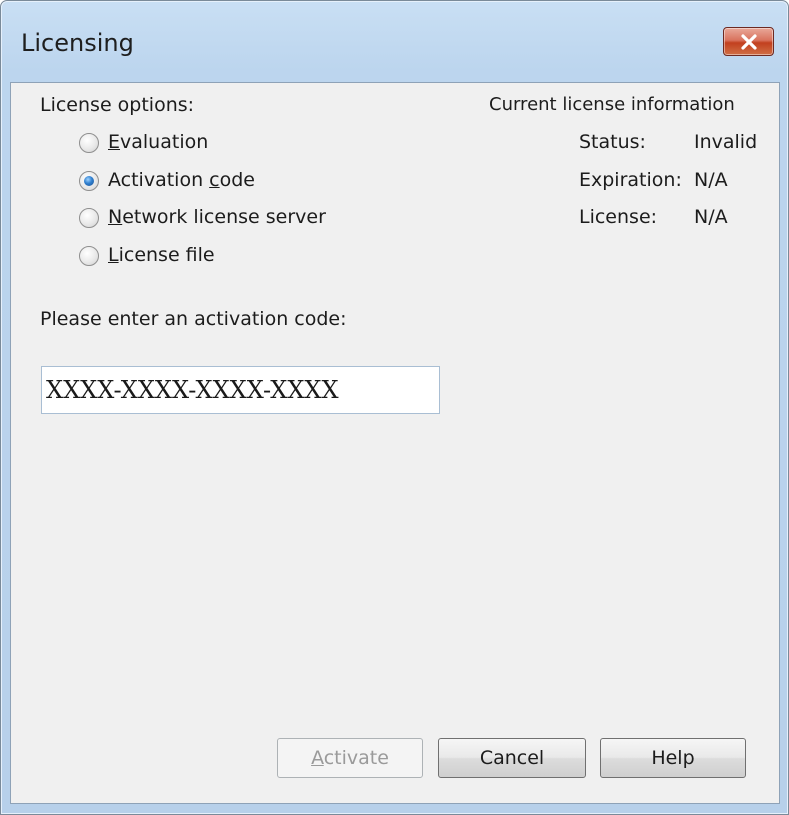 This screenshot has height=815, width=789. What do you see at coordinates (89, 143) in the screenshot?
I see `radio-button-evaluation` at bounding box center [89, 143].